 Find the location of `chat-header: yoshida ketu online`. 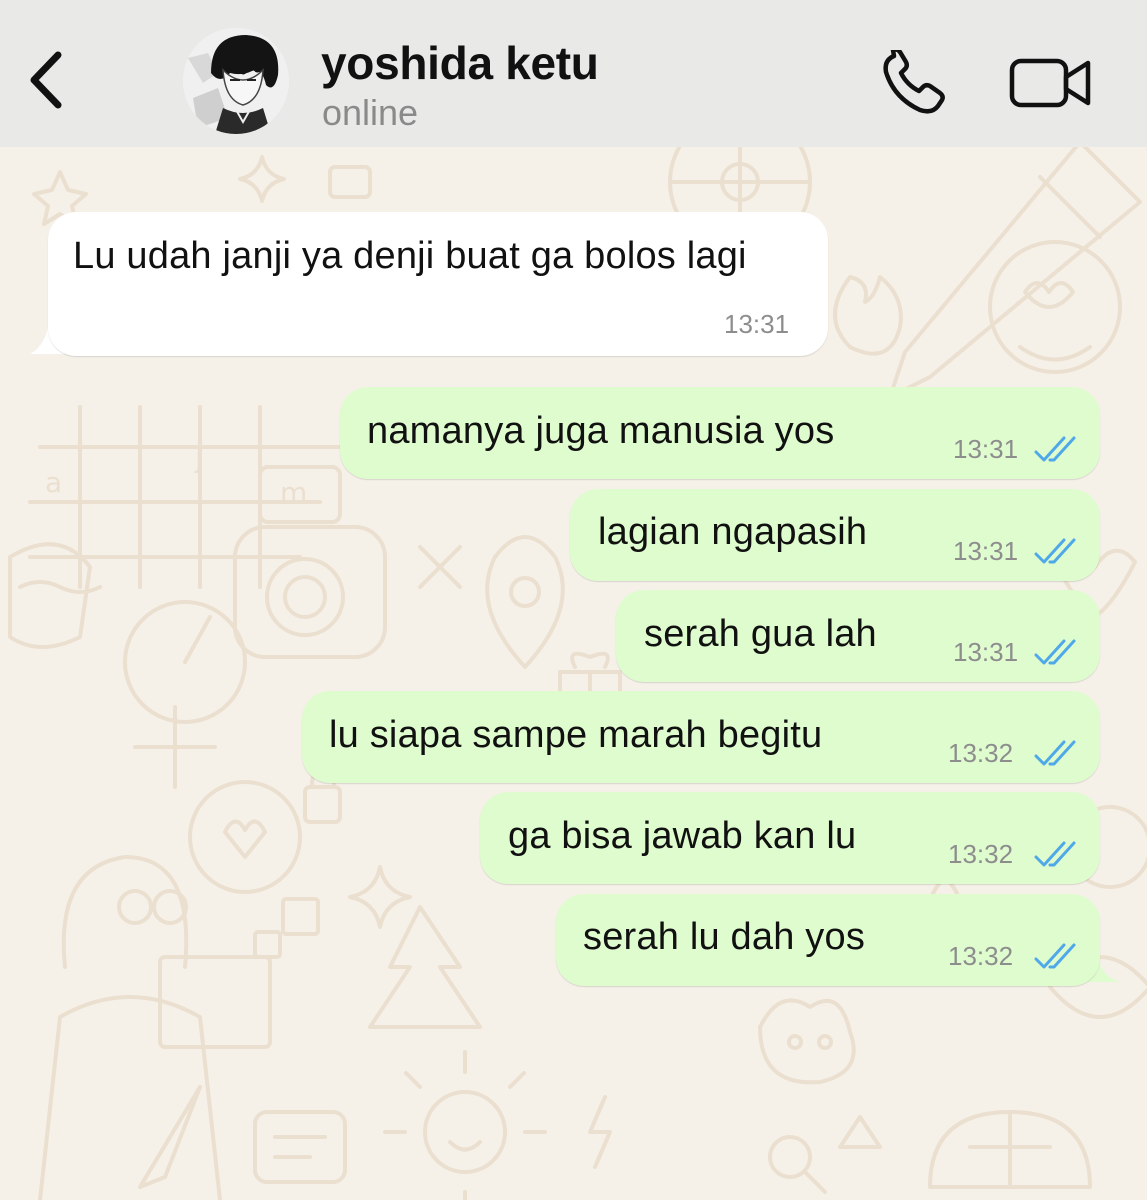

chat-header: yoshida ketu online is located at coordinates (573, 73).